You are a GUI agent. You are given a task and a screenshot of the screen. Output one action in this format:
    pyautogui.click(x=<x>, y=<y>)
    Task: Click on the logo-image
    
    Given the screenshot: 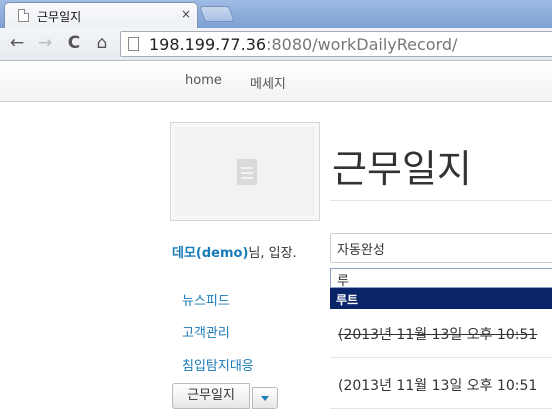 What is the action you would take?
    pyautogui.click(x=245, y=171)
    